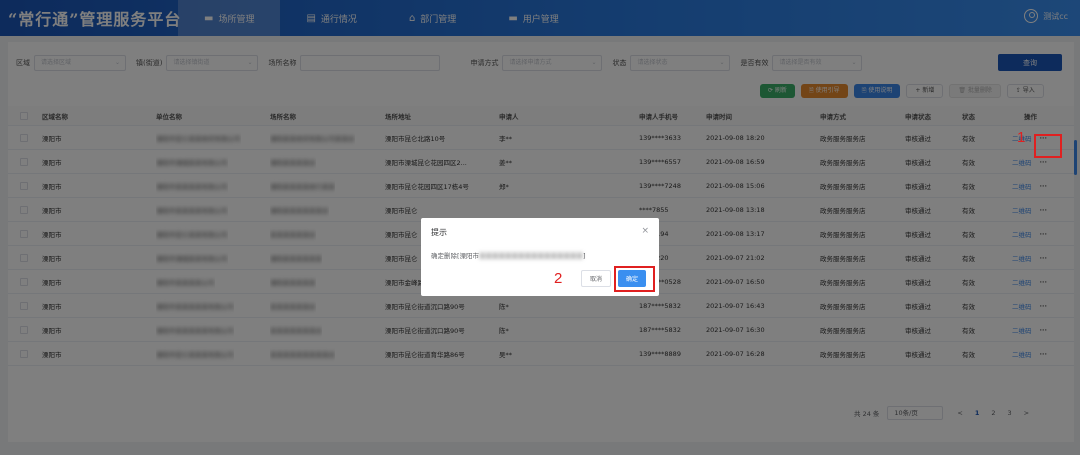  Describe the element at coordinates (596, 278) in the screenshot. I see `cancel-button: 取消` at that location.